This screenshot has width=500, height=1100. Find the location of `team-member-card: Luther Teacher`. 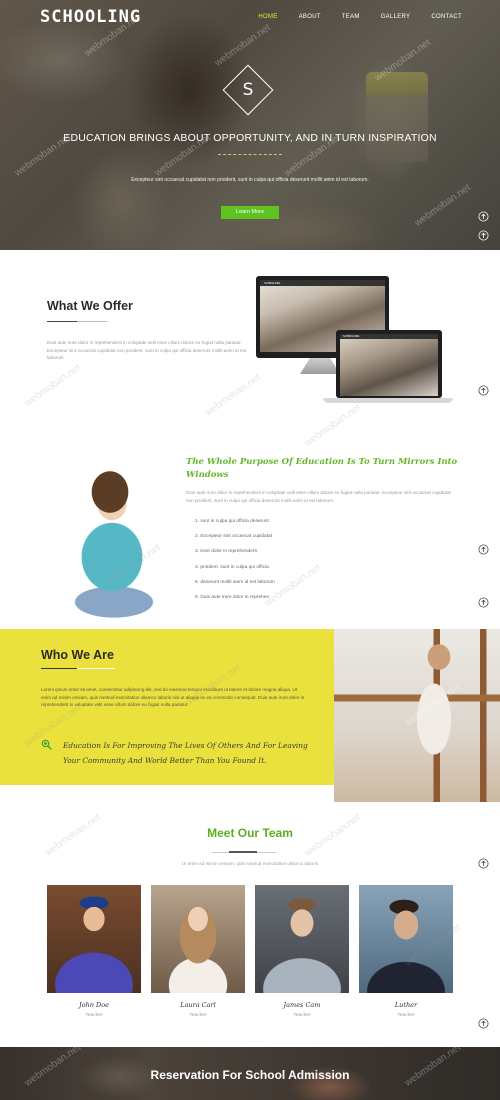

team-member-card: Luther Teacher is located at coordinates (406, 951).